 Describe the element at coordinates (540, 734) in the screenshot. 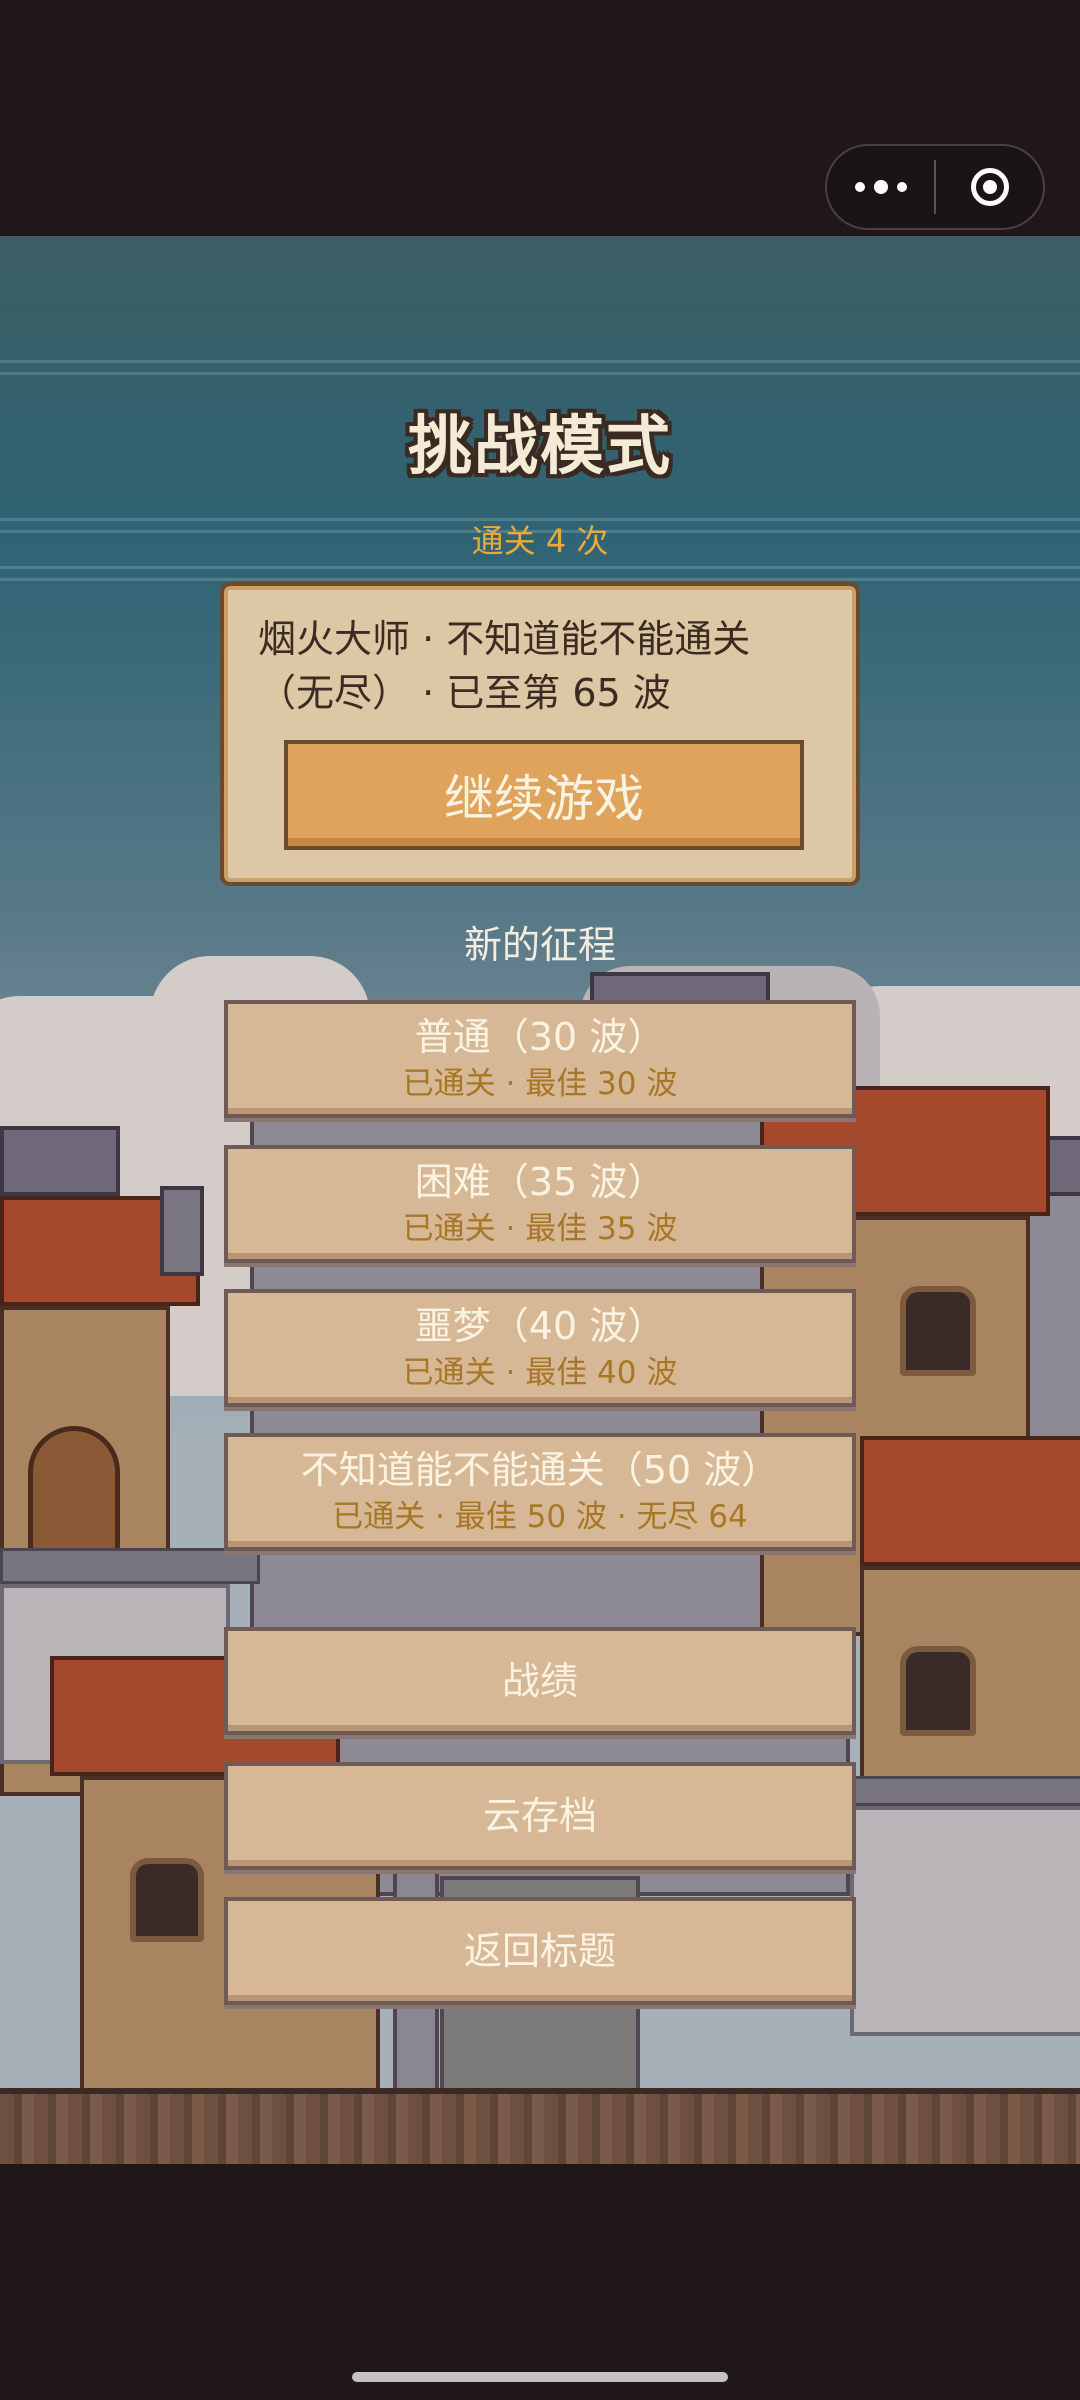

I see `saved-run-panel: 烟火大师 · 不知道能不能通关 （无尽） · 已至第 65 波 继续游戏` at that location.